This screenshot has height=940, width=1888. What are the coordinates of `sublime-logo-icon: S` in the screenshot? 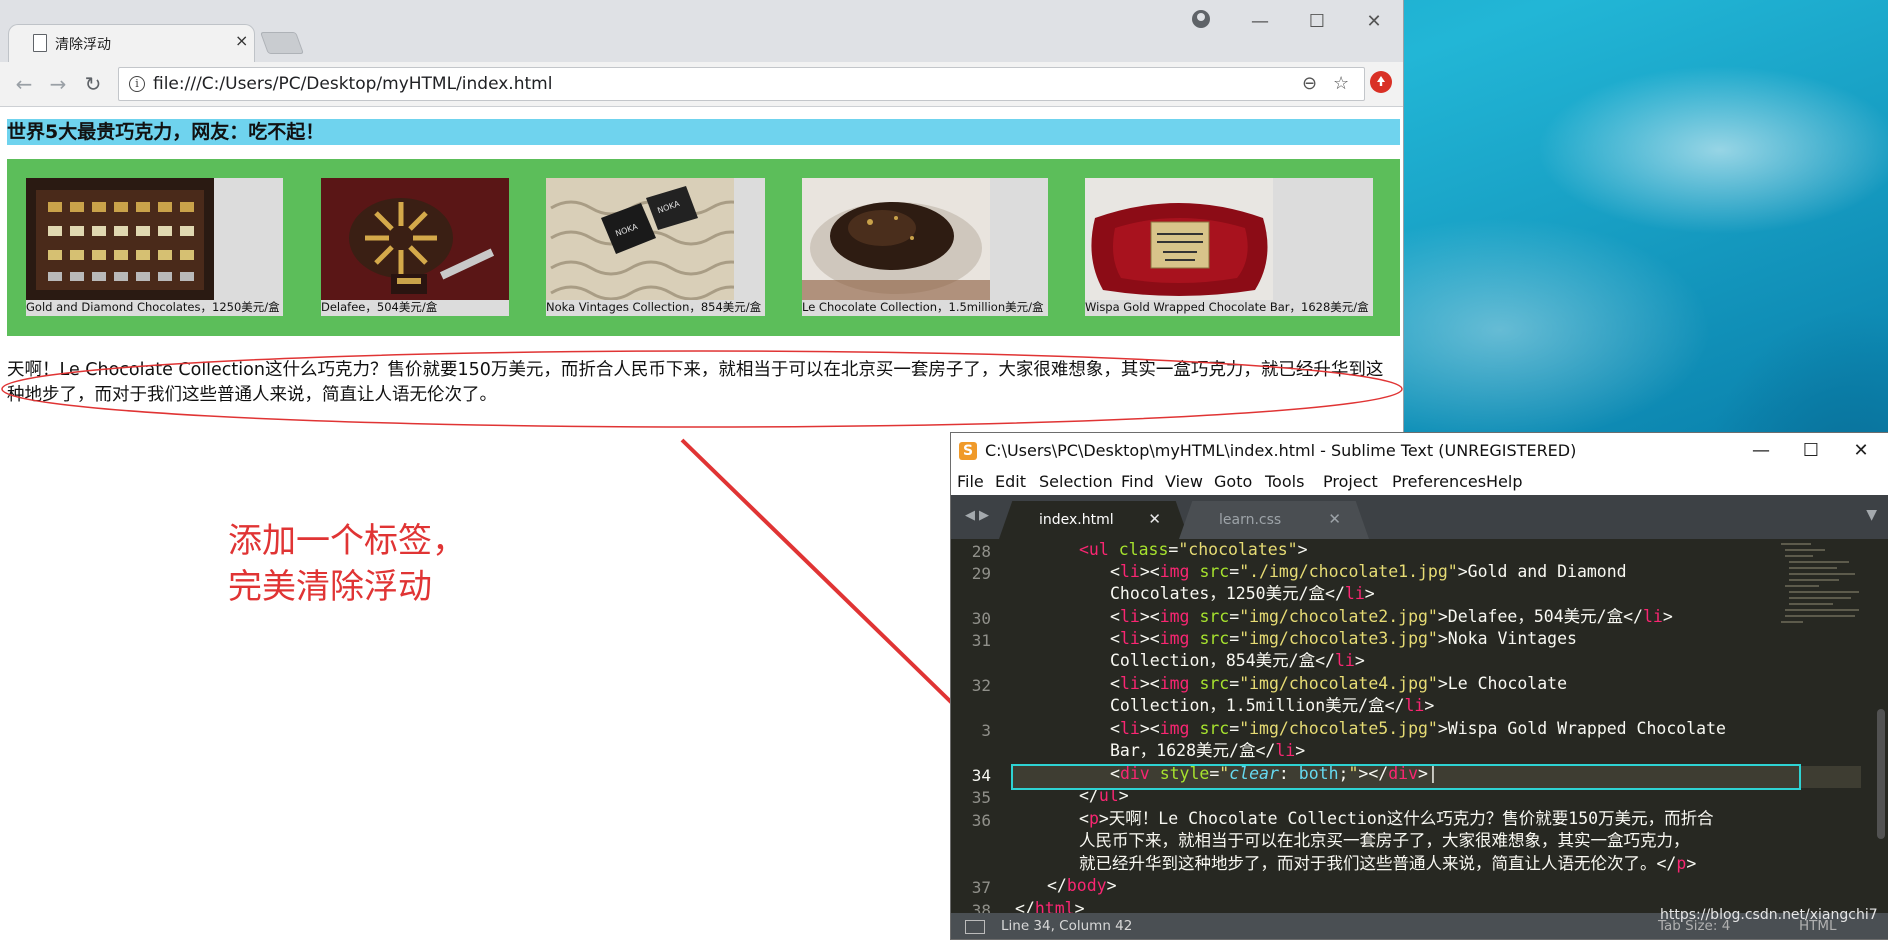 It's located at (968, 451).